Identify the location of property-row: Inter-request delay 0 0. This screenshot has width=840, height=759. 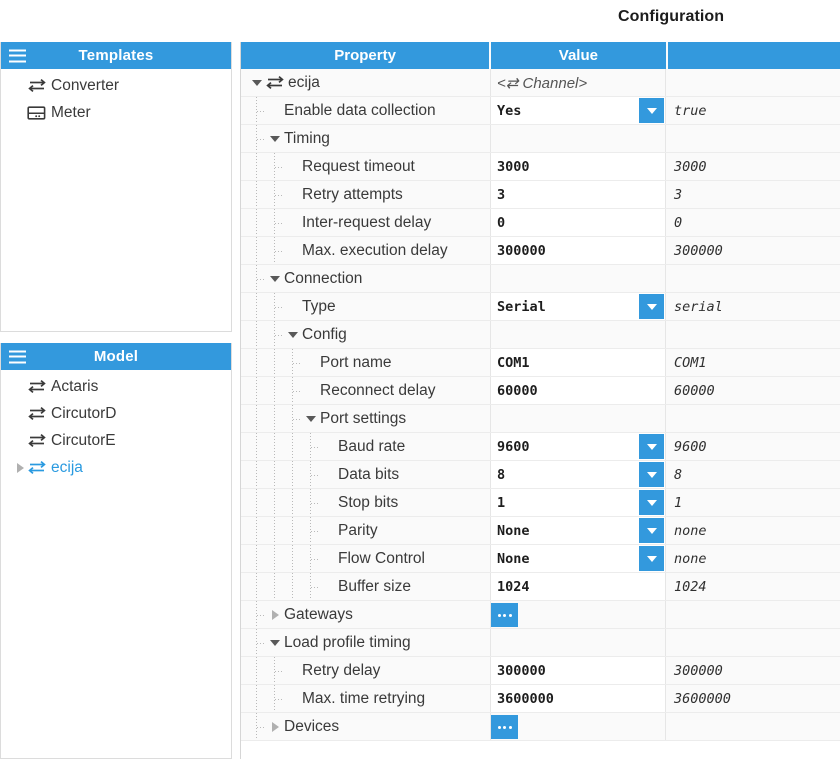
(540, 223).